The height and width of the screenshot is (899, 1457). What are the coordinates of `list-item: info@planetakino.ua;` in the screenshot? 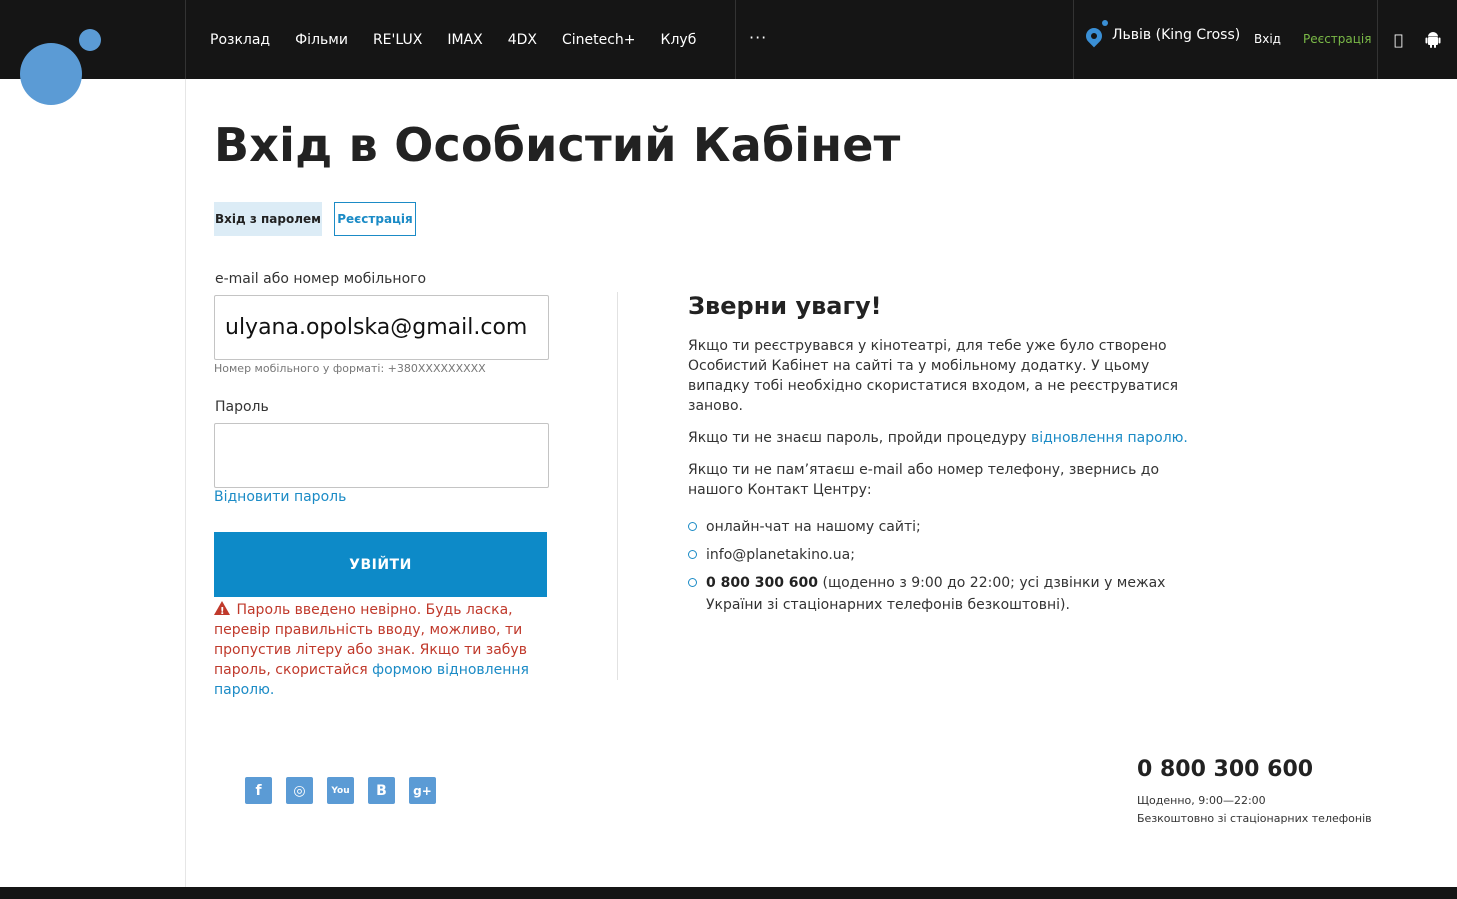 It's located at (948, 555).